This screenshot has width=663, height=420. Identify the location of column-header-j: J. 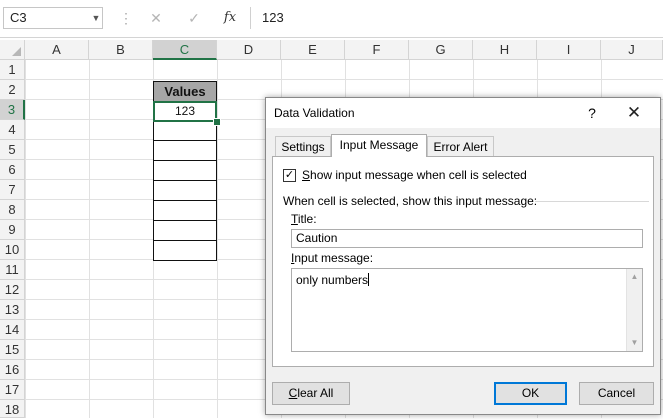
(632, 50).